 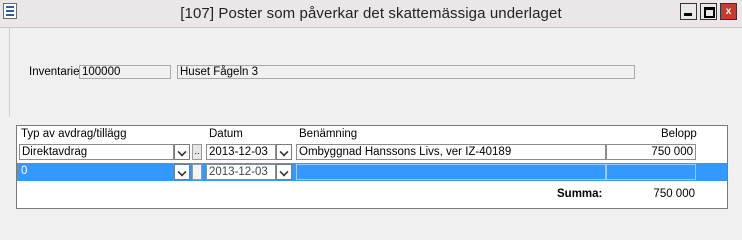 I want to click on inventarie-label: Inventarie, so click(x=54, y=72).